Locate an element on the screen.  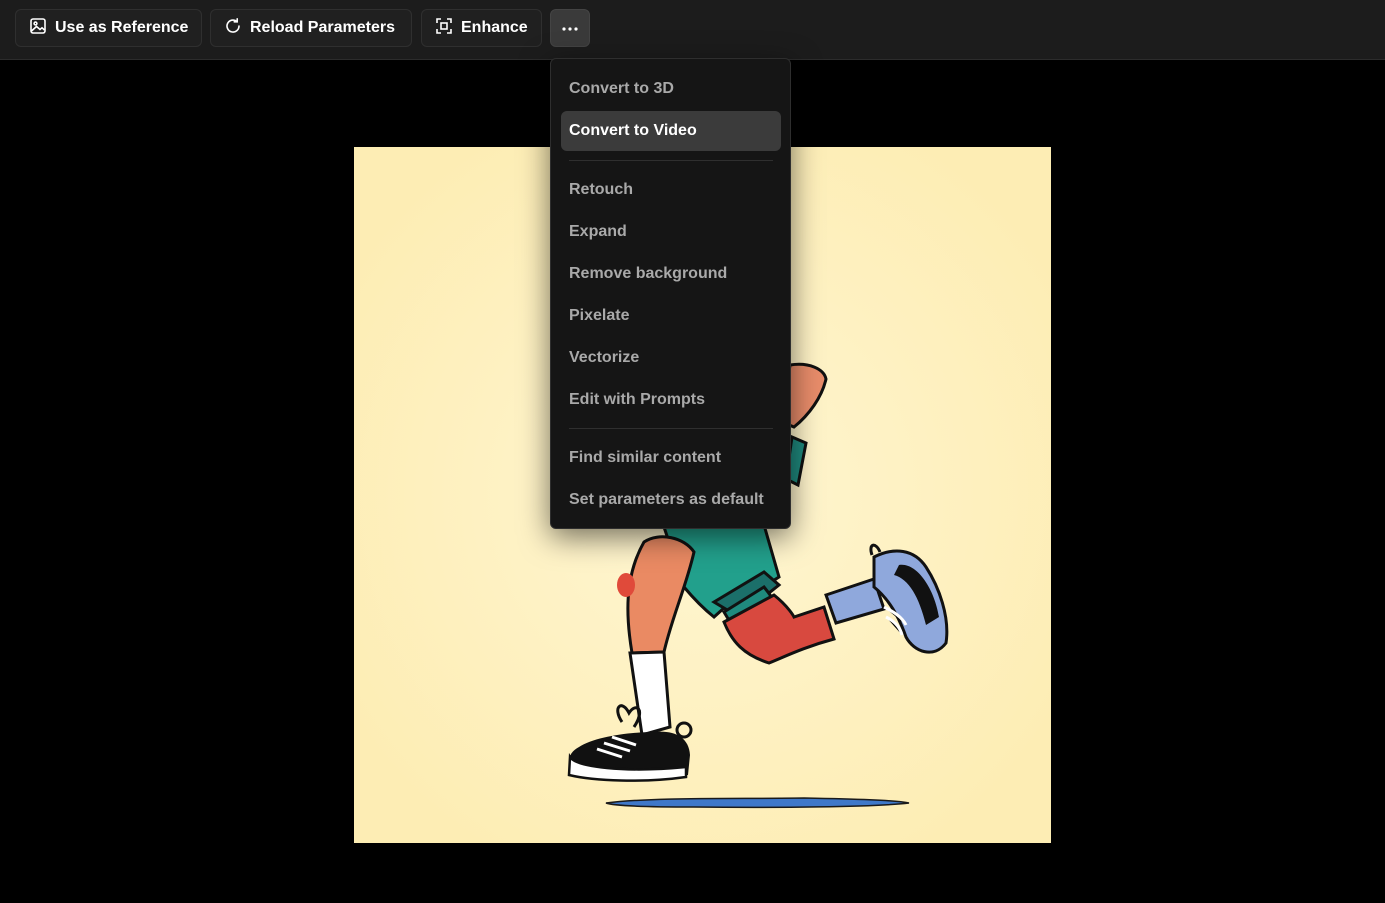
enhance-button: Enhance is located at coordinates (481, 28).